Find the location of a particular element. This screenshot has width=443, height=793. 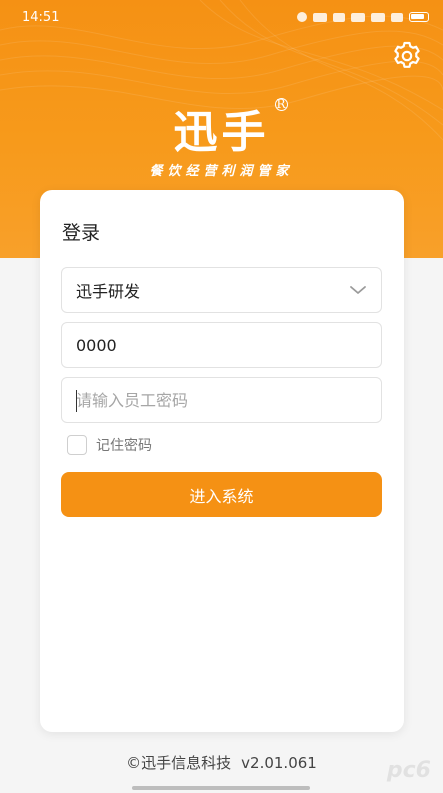

employee-id-input is located at coordinates (221, 345).